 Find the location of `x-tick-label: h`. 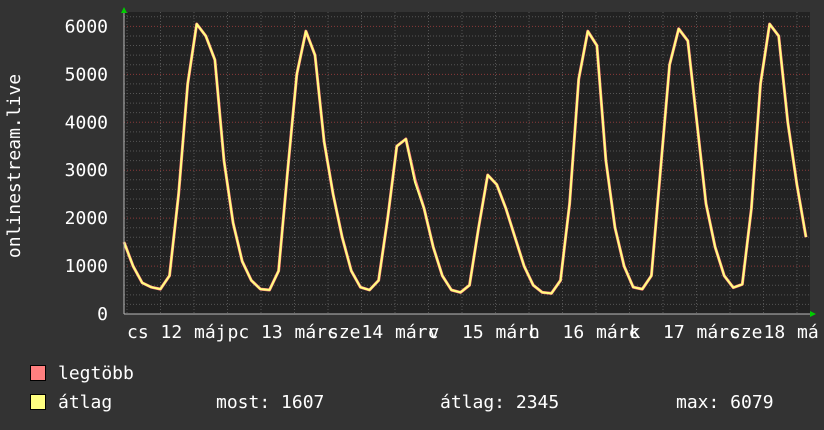

x-tick-label: h is located at coordinates (534, 332).